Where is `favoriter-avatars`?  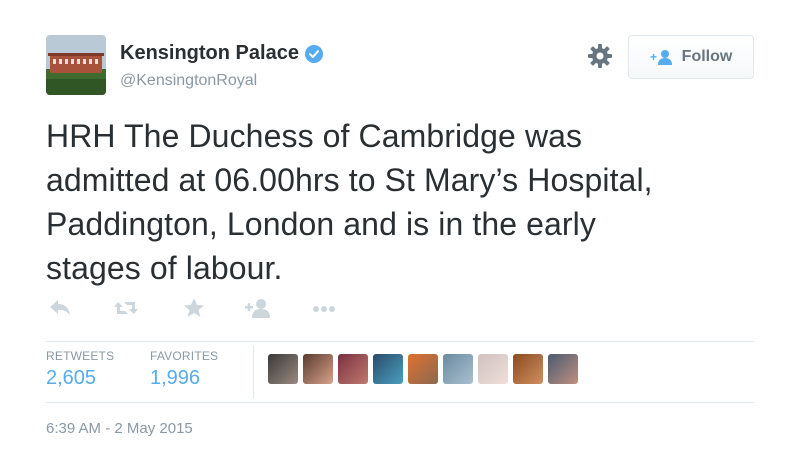
favoriter-avatars is located at coordinates (425, 369).